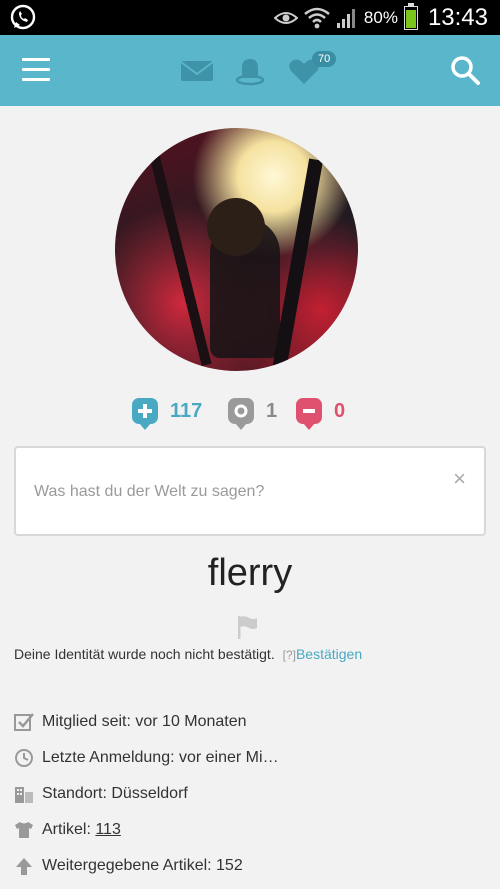  Describe the element at coordinates (457, 17) in the screenshot. I see `clock: 13:43` at that location.